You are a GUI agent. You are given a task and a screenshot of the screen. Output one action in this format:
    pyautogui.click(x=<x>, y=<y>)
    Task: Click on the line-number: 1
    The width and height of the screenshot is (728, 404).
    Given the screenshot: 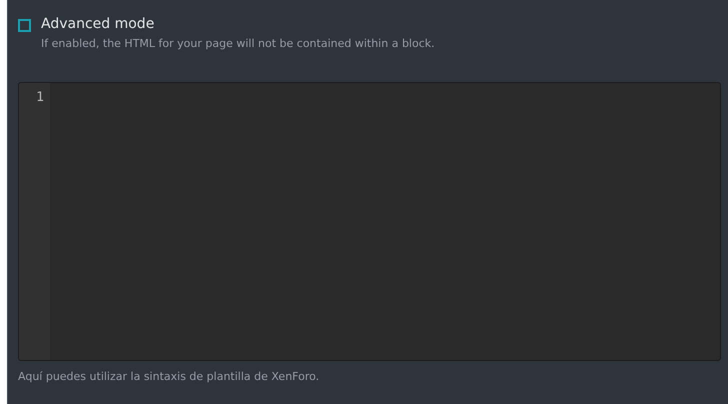 What is the action you would take?
    pyautogui.click(x=40, y=97)
    